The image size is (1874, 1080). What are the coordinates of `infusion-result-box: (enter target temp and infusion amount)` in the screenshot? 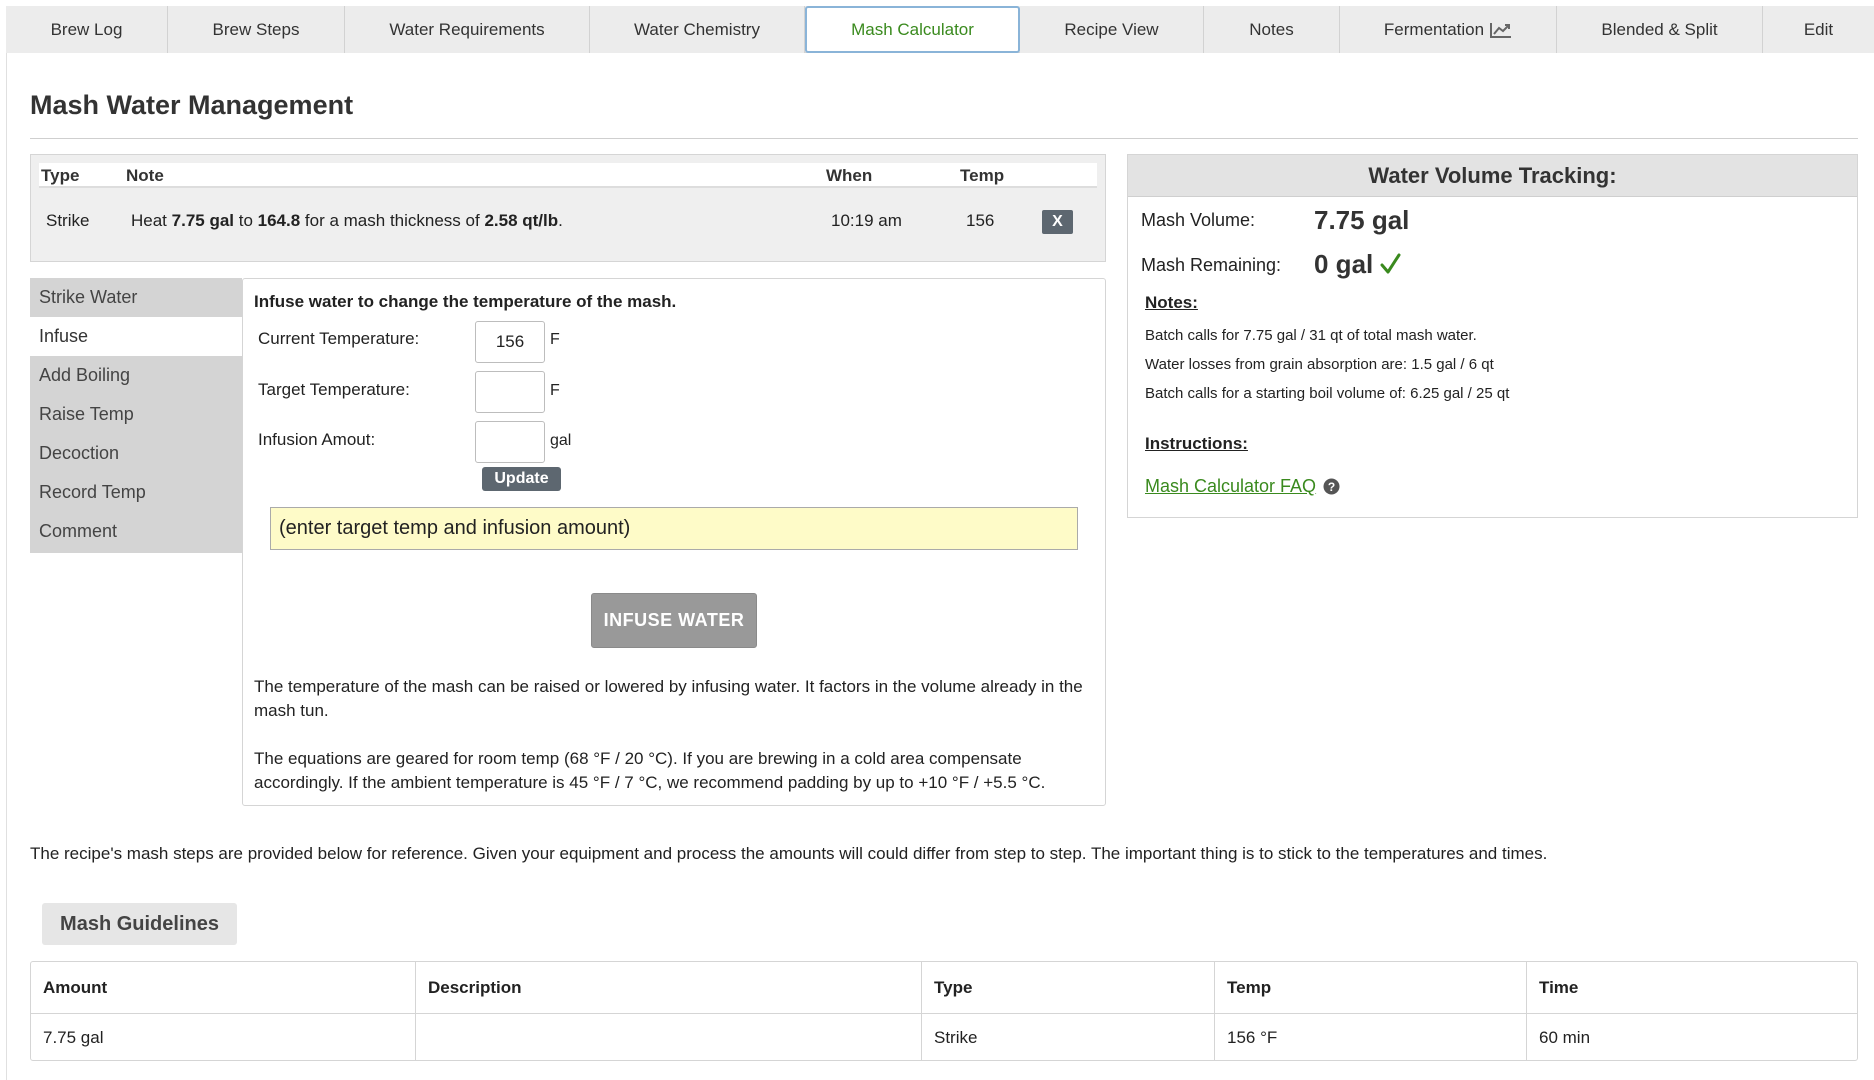 It's located at (674, 528).